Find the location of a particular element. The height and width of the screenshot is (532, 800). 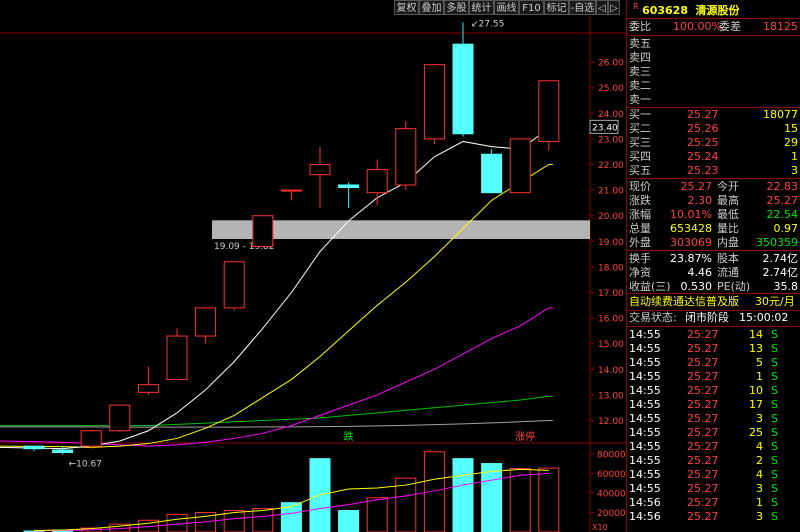

sell-level-label: 卖二 is located at coordinates (640, 85).